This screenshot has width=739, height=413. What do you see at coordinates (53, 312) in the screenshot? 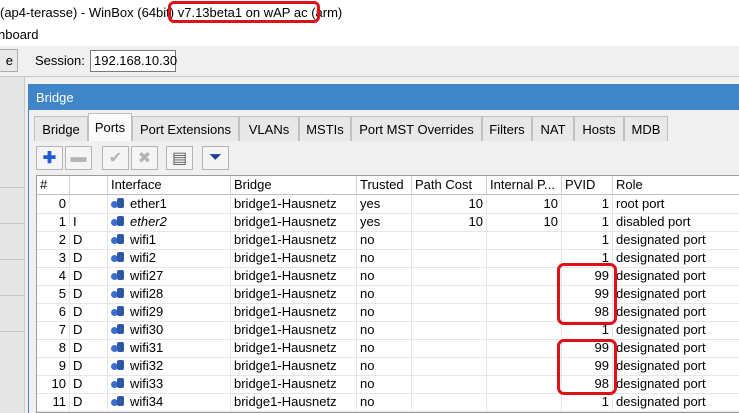
I see `row-number: 6` at bounding box center [53, 312].